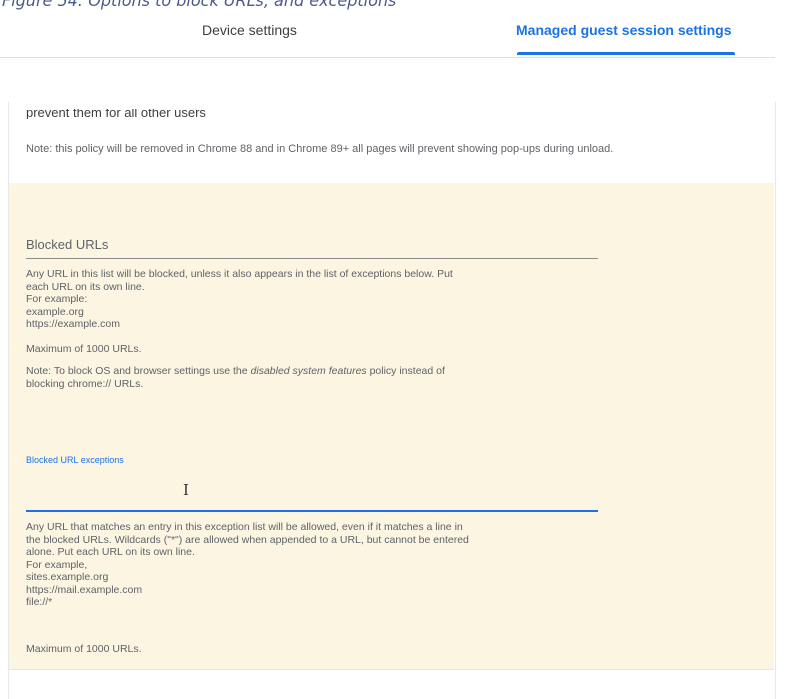 Image resolution: width=790 pixels, height=699 pixels. Describe the element at coordinates (391, 669) in the screenshot. I see `section-bottom-divider` at that location.